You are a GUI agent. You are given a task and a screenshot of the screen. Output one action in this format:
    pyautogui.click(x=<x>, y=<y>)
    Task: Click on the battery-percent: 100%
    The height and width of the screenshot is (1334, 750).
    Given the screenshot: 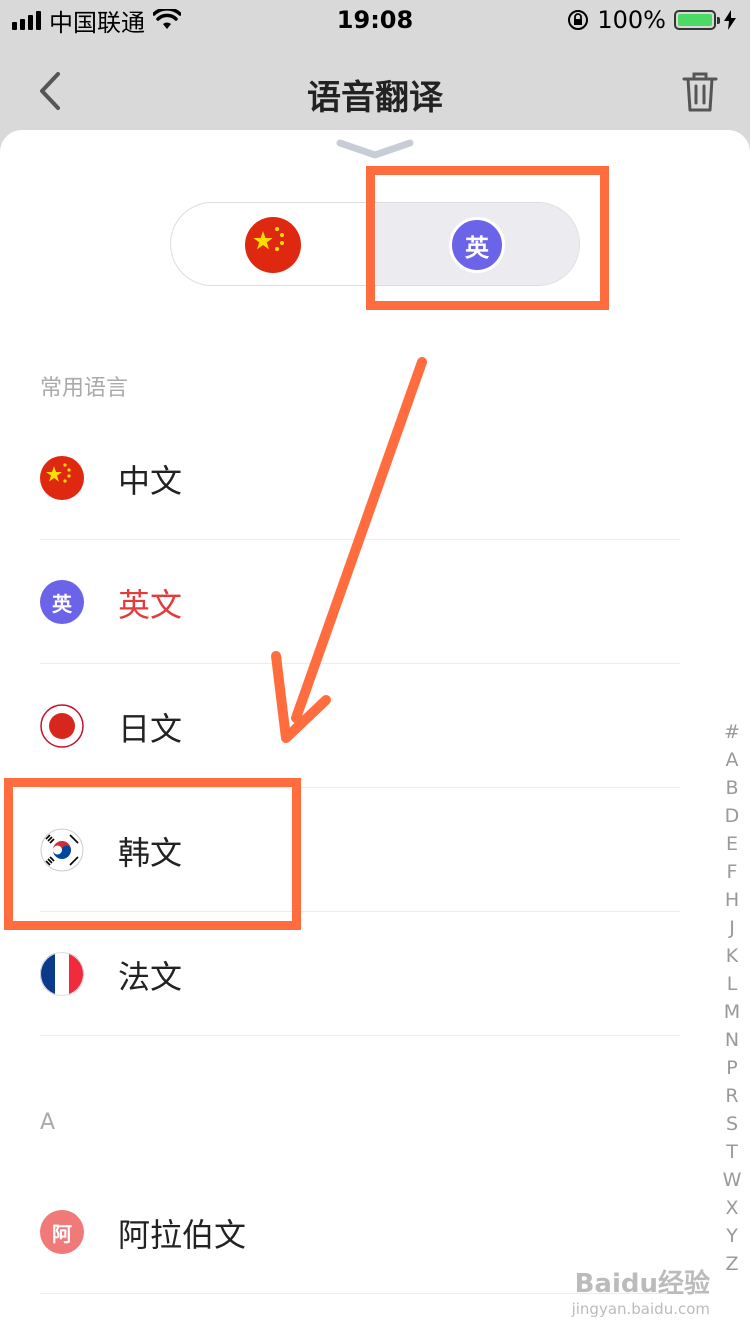 What is the action you would take?
    pyautogui.click(x=631, y=20)
    